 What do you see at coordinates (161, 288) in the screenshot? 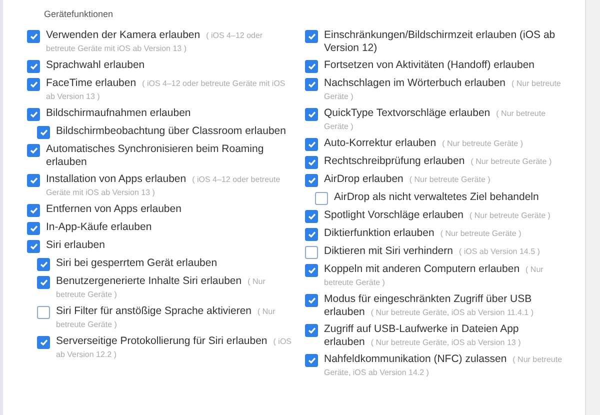
I see `option-label: Benutzergenerierte Inhalte Siri erlauben ( Nur betreute Geräte )` at bounding box center [161, 288].